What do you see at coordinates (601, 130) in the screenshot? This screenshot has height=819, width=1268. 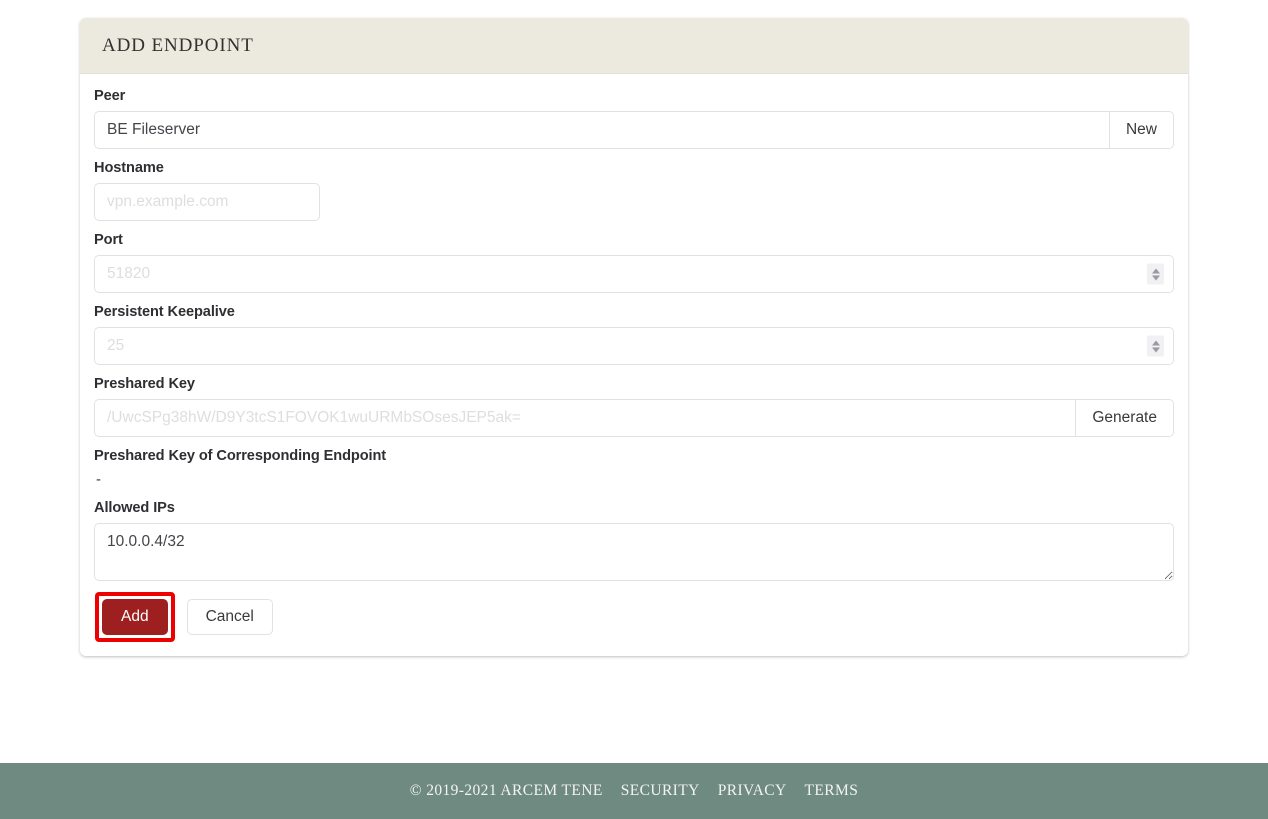 I see `peer-input` at bounding box center [601, 130].